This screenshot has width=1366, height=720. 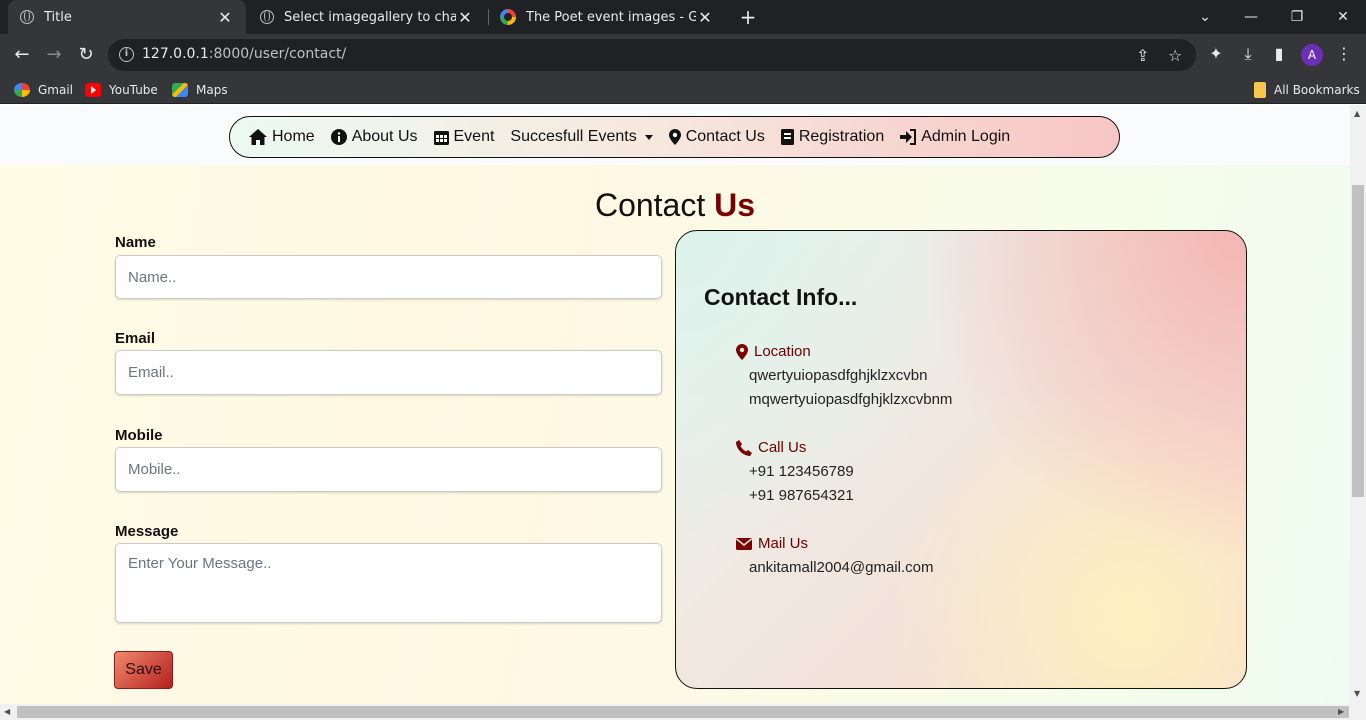 What do you see at coordinates (1357, 114) in the screenshot?
I see `scroll-up-arrow-icon: ▲` at bounding box center [1357, 114].